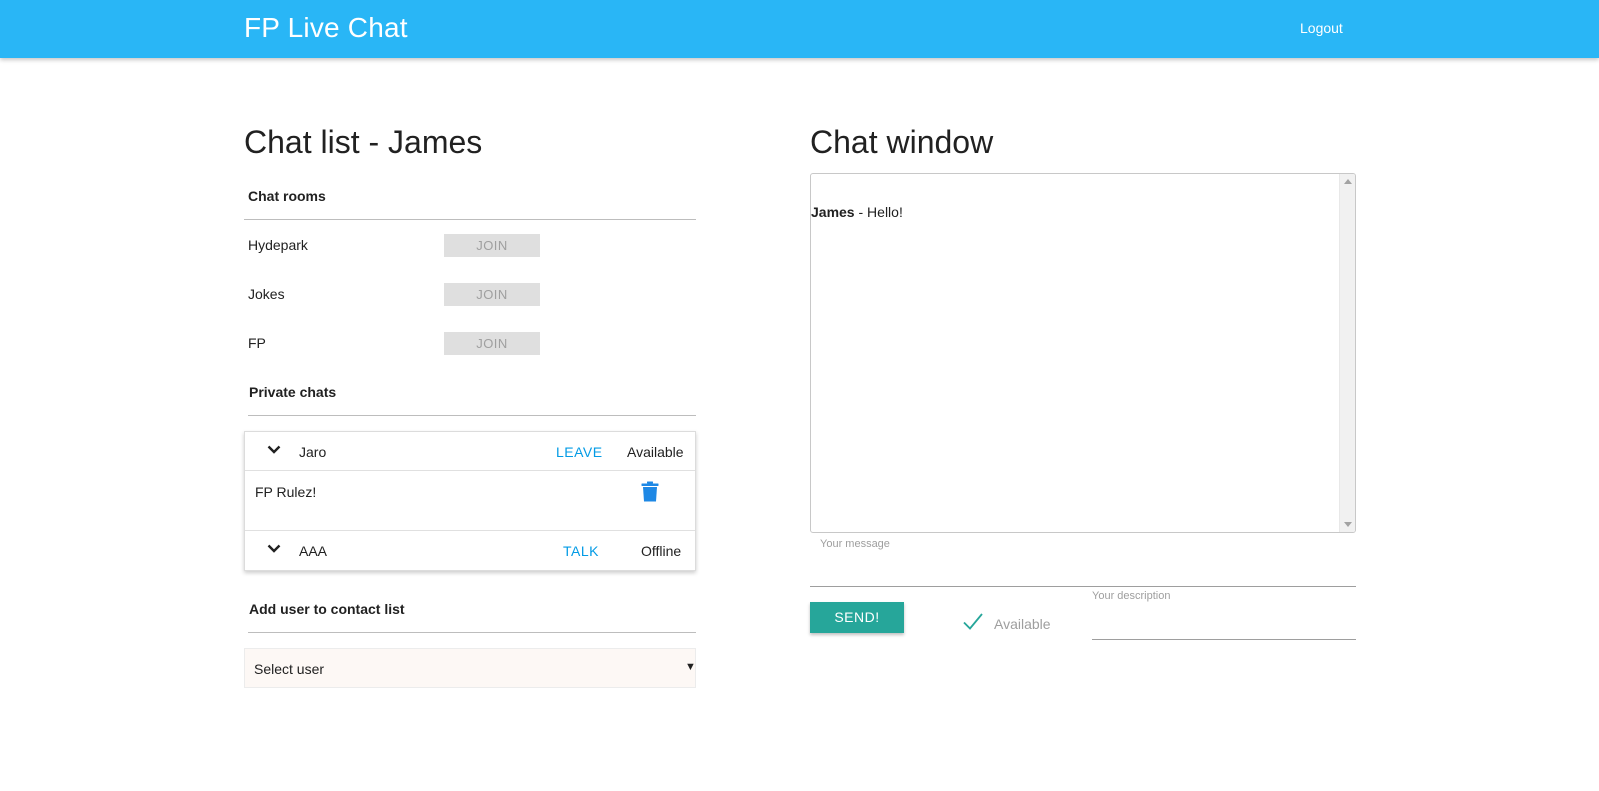 The width and height of the screenshot is (1599, 791). I want to click on status-text: Available, so click(655, 452).